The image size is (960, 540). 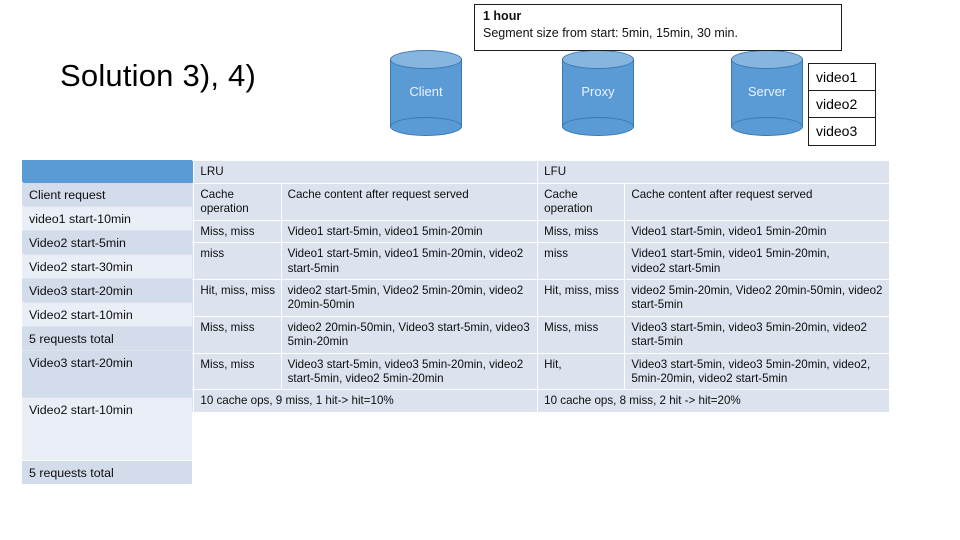 I want to click on cell-lru-operation: miss, so click(x=237, y=261).